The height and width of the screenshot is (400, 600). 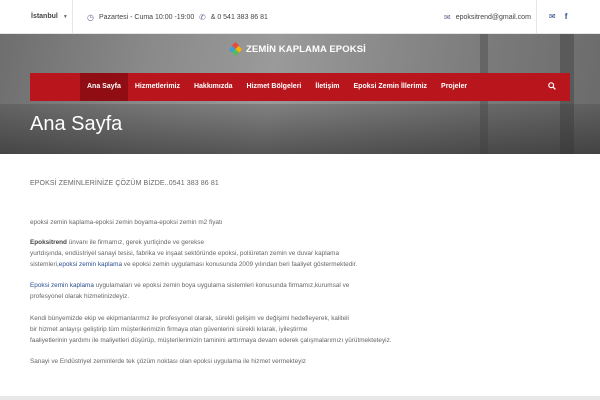 What do you see at coordinates (566, 16) in the screenshot?
I see `facebook-icon: f` at bounding box center [566, 16].